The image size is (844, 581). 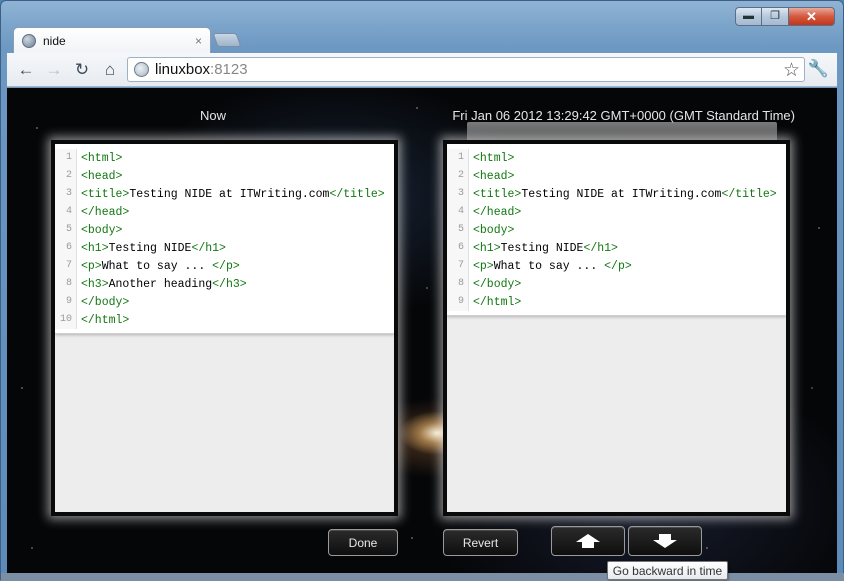 What do you see at coordinates (82, 70) in the screenshot?
I see `reload-icon: ↻` at bounding box center [82, 70].